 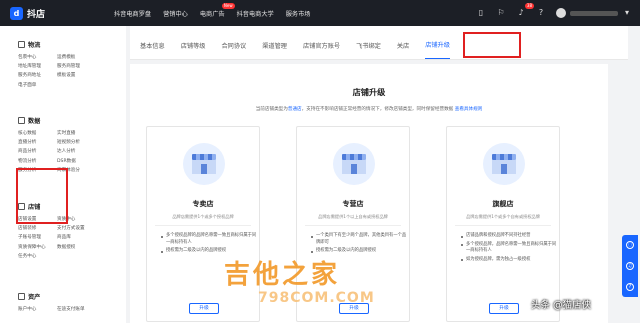 What do you see at coordinates (36, 14) in the screenshot?
I see `logo-text: 抖店` at bounding box center [36, 14].